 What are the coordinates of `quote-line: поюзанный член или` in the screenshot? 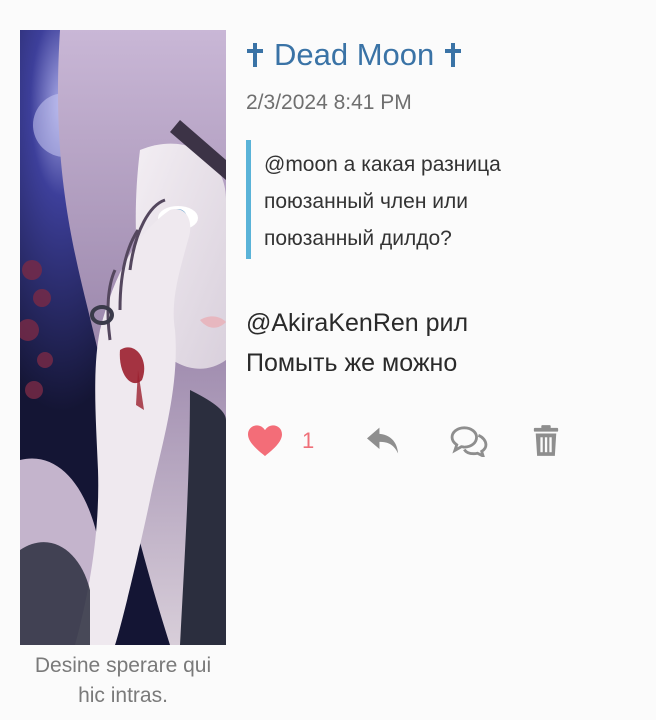 It's located at (366, 201).